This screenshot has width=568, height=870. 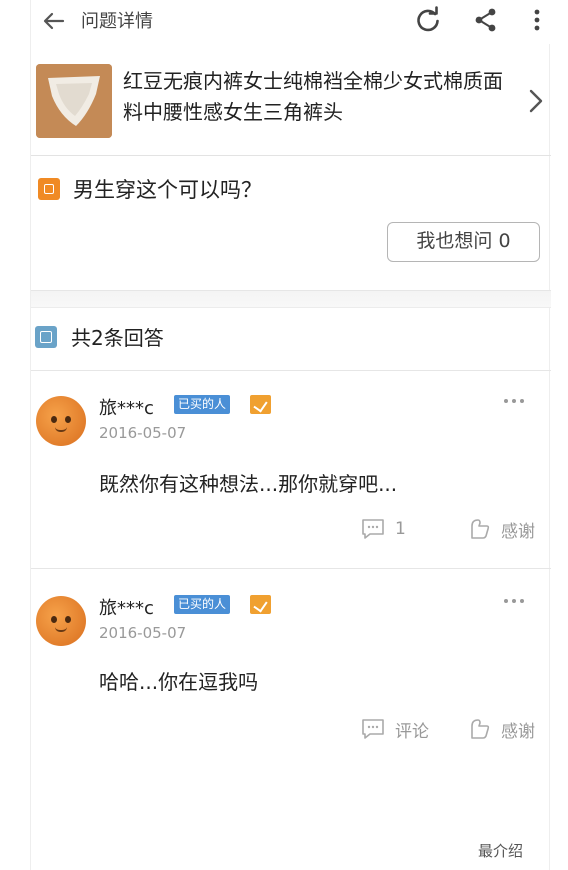 What do you see at coordinates (291, 22) in the screenshot?
I see `top-bar: 问题详情` at bounding box center [291, 22].